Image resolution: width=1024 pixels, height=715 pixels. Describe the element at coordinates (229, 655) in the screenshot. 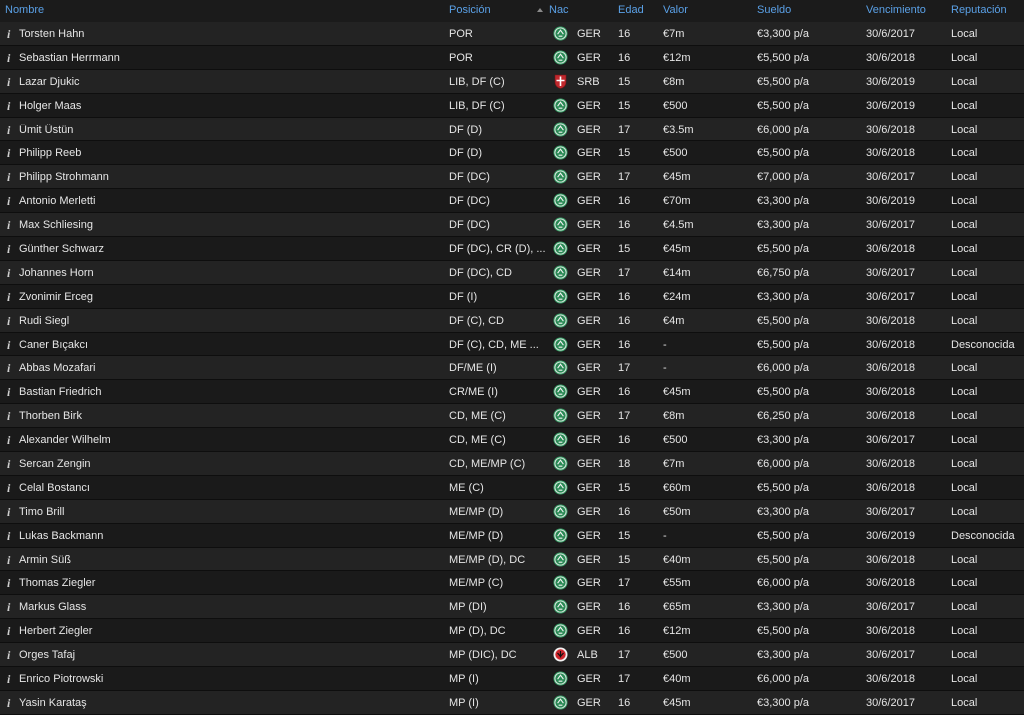

I see `player-name: Orges Tafaj` at that location.